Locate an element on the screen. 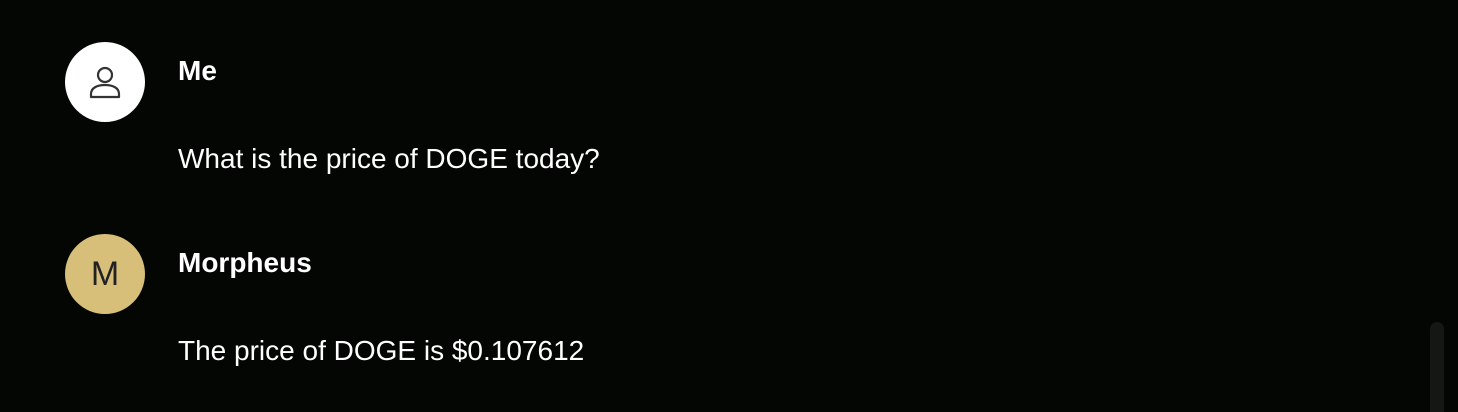 This screenshot has height=412, width=1458. assistant-avatar: M is located at coordinates (105, 274).